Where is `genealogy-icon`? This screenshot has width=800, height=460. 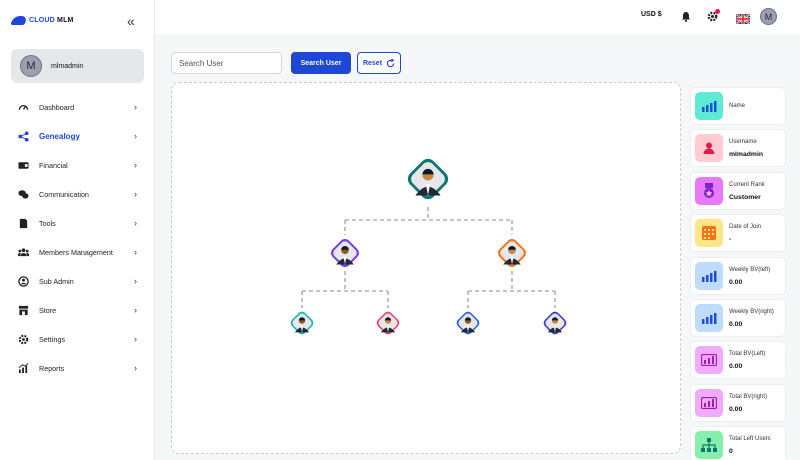 genealogy-icon is located at coordinates (23, 136).